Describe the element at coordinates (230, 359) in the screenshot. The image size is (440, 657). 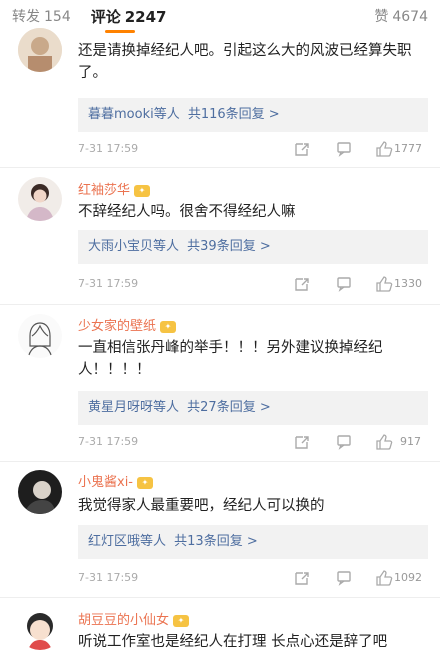
I see `comment-text: 一直相信张丹峰的举手！！！另外建议换掉经纪人！！！！` at that location.